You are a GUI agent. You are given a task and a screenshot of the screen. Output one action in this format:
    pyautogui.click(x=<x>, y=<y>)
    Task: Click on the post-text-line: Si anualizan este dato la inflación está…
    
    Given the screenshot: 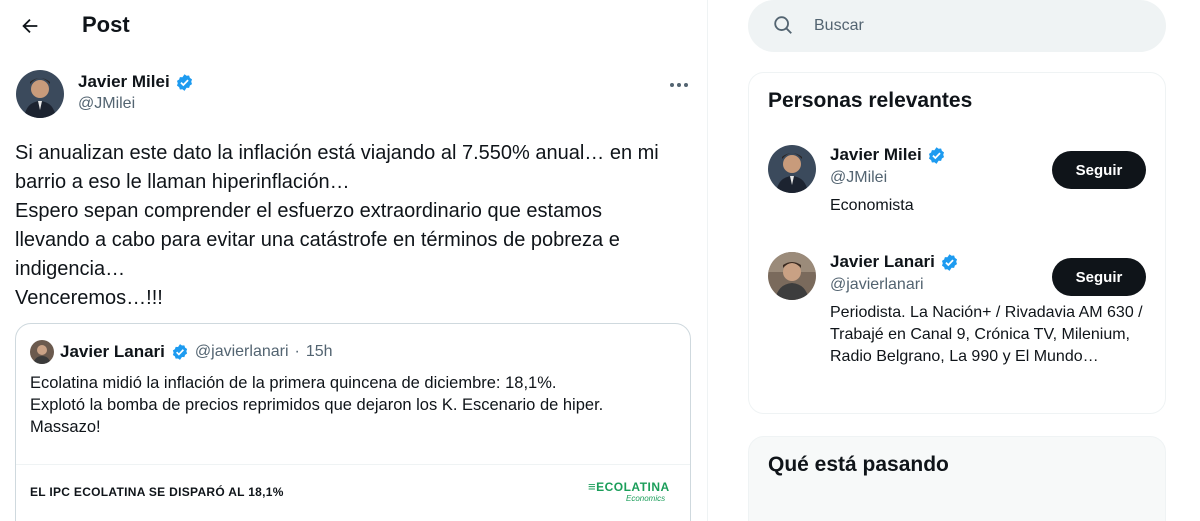 What is the action you would take?
    pyautogui.click(x=337, y=153)
    